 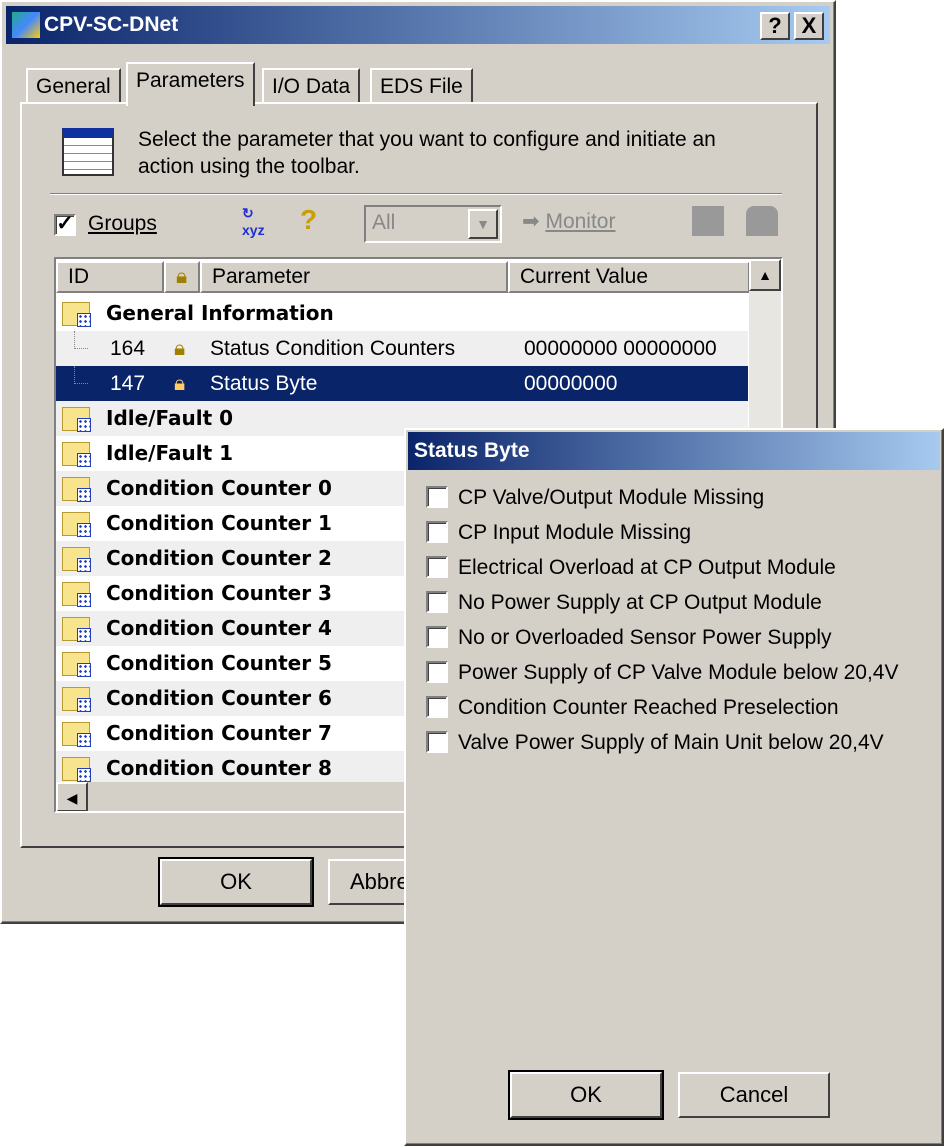 I want to click on row-id: 147, so click(x=128, y=383).